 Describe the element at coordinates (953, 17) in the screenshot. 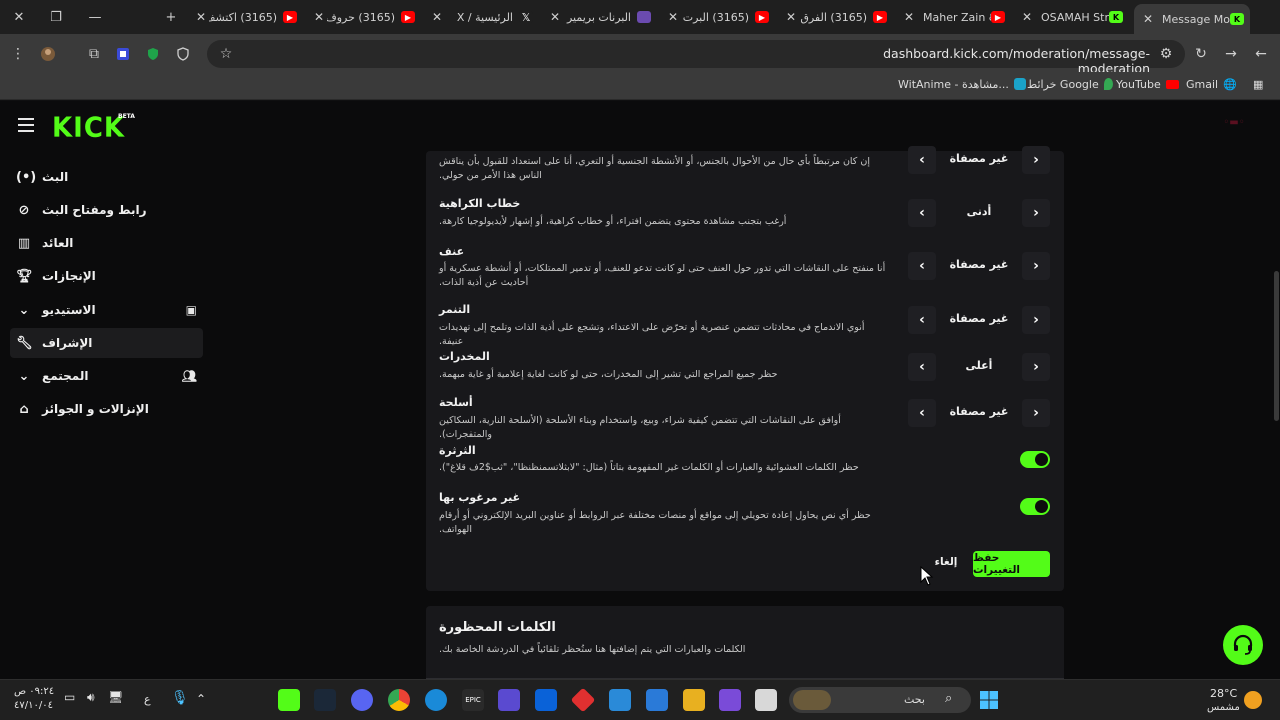

I see `browser-tab: ✕ Maher Zain & ▶` at that location.